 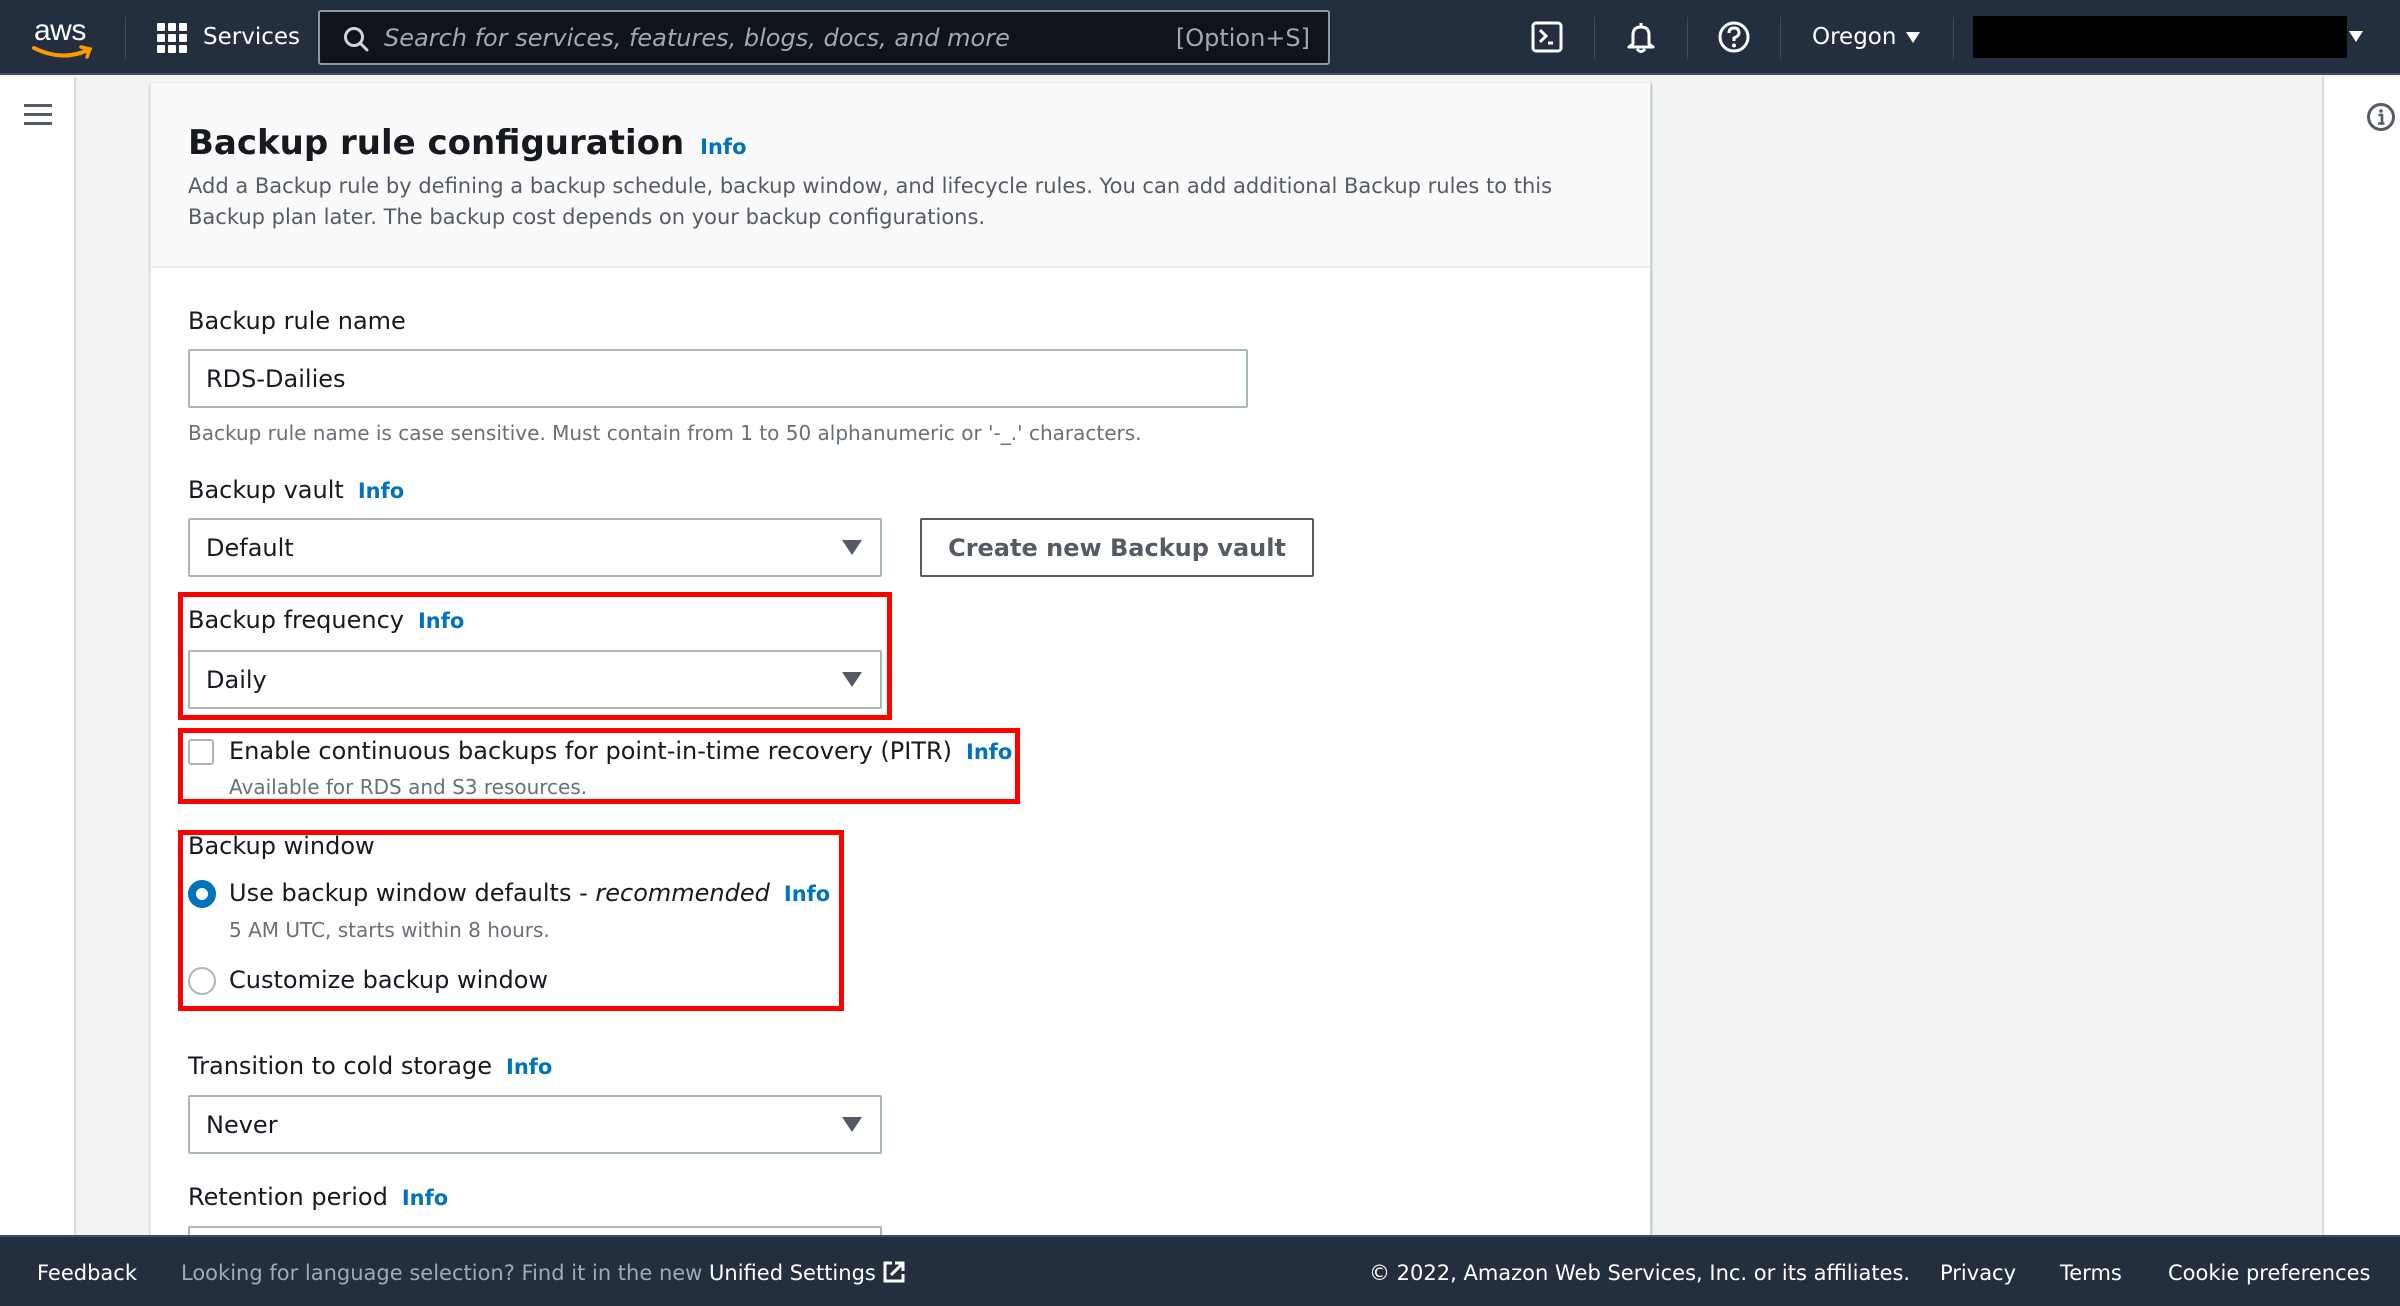 I want to click on frequency-selected-value: Daily, so click(x=236, y=679).